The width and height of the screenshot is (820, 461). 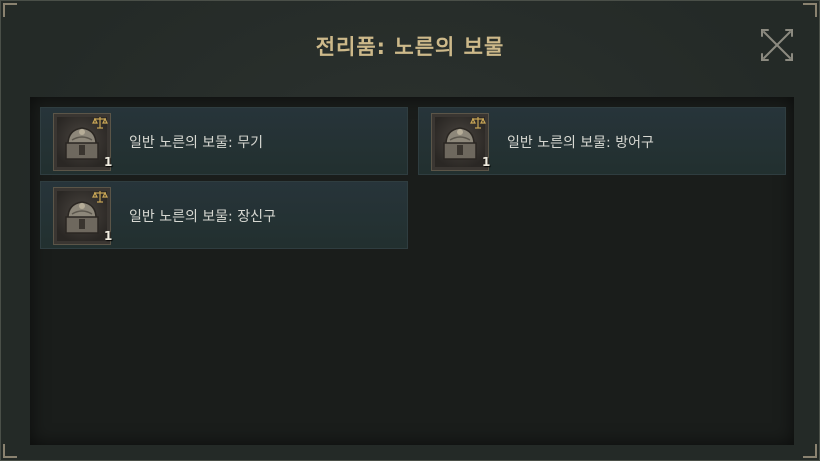 I want to click on close-x-icon, so click(x=777, y=45).